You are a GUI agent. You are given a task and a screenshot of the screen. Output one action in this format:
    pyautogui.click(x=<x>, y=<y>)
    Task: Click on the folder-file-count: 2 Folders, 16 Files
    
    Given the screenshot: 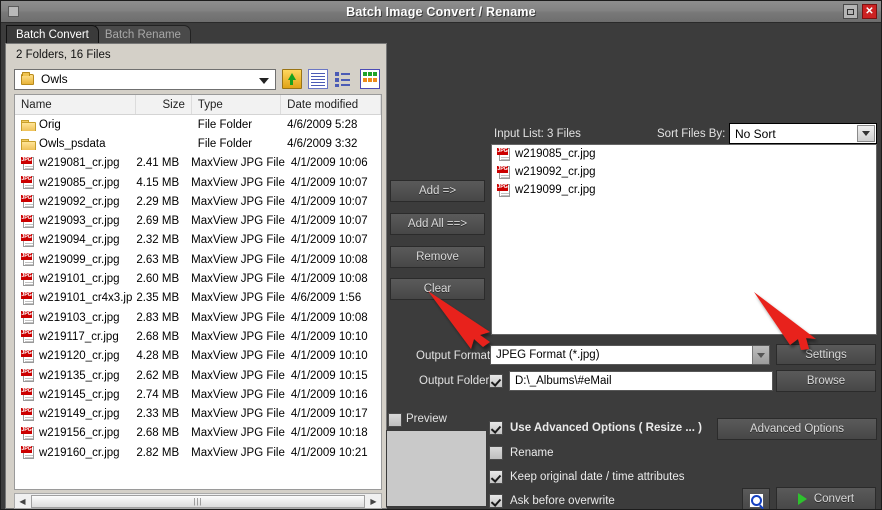 What is the action you would take?
    pyautogui.click(x=63, y=55)
    